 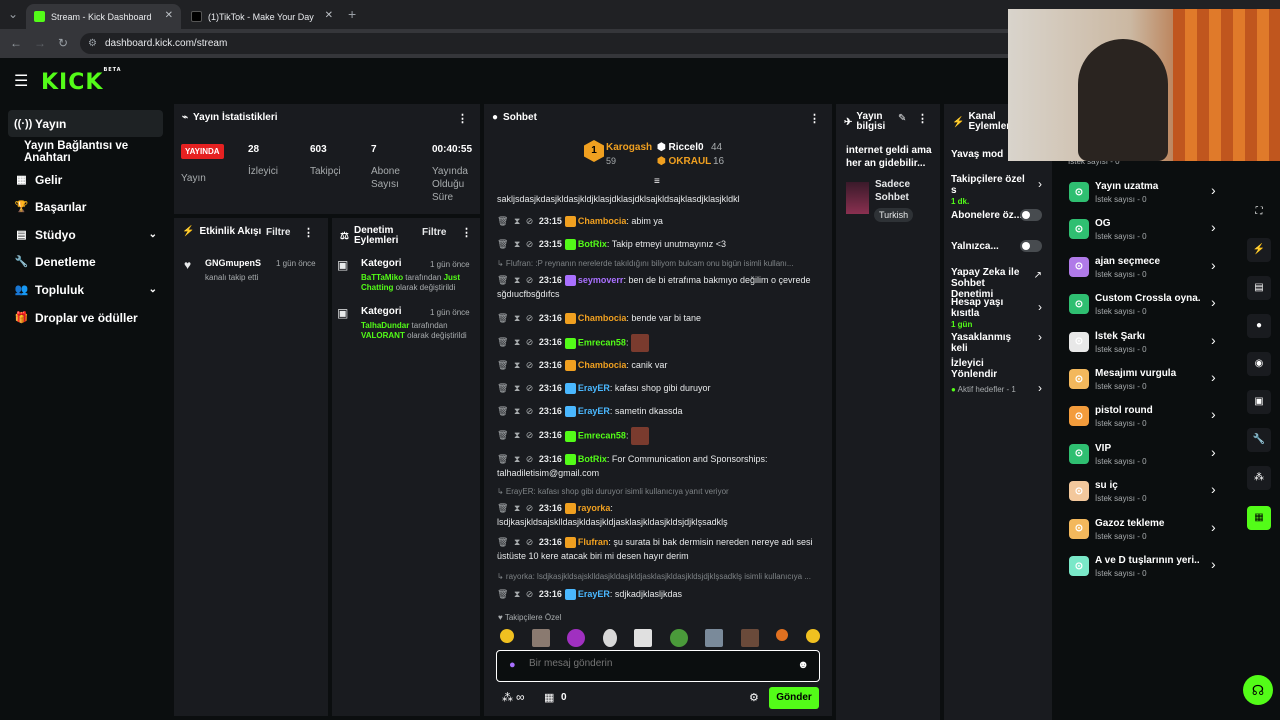 I want to click on message-username: Emrecan58, so click(x=602, y=342).